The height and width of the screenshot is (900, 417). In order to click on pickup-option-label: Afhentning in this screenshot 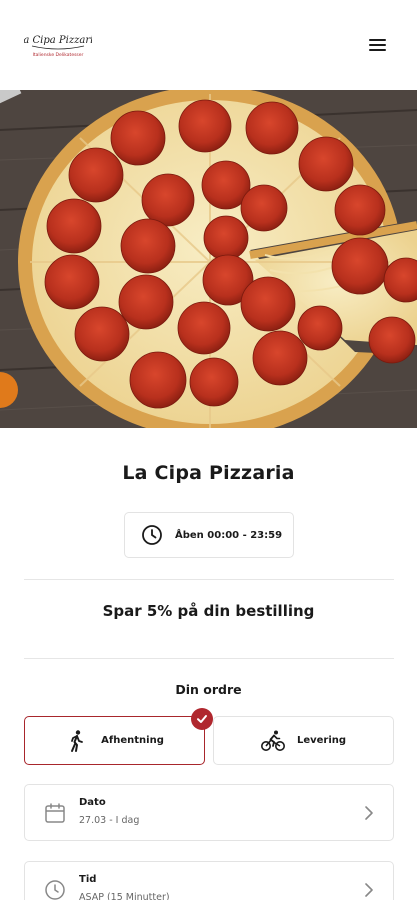, I will do `click(132, 740)`.